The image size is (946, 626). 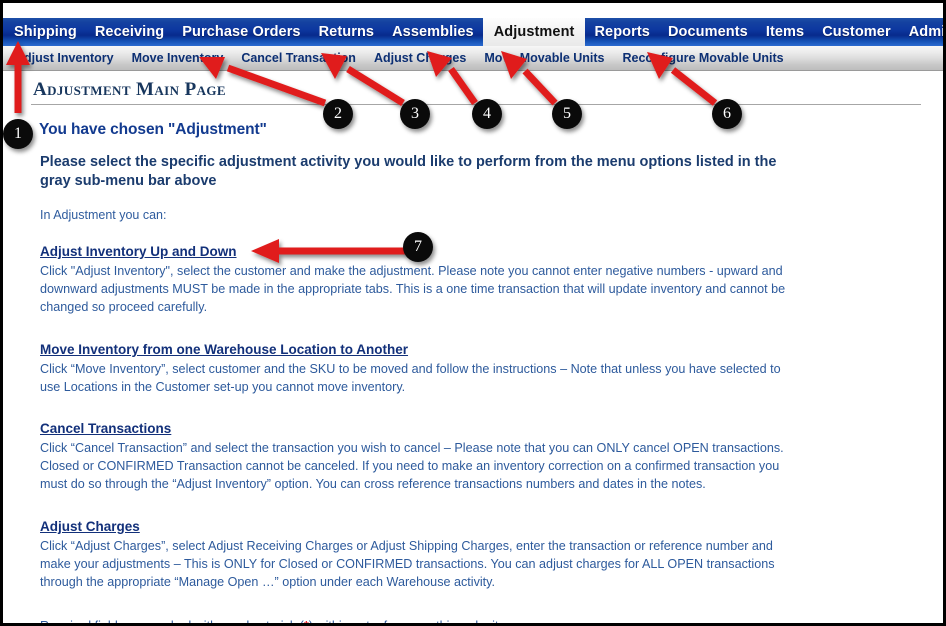 I want to click on subnav-item-move-inventory: Move Inventory, so click(x=178, y=58).